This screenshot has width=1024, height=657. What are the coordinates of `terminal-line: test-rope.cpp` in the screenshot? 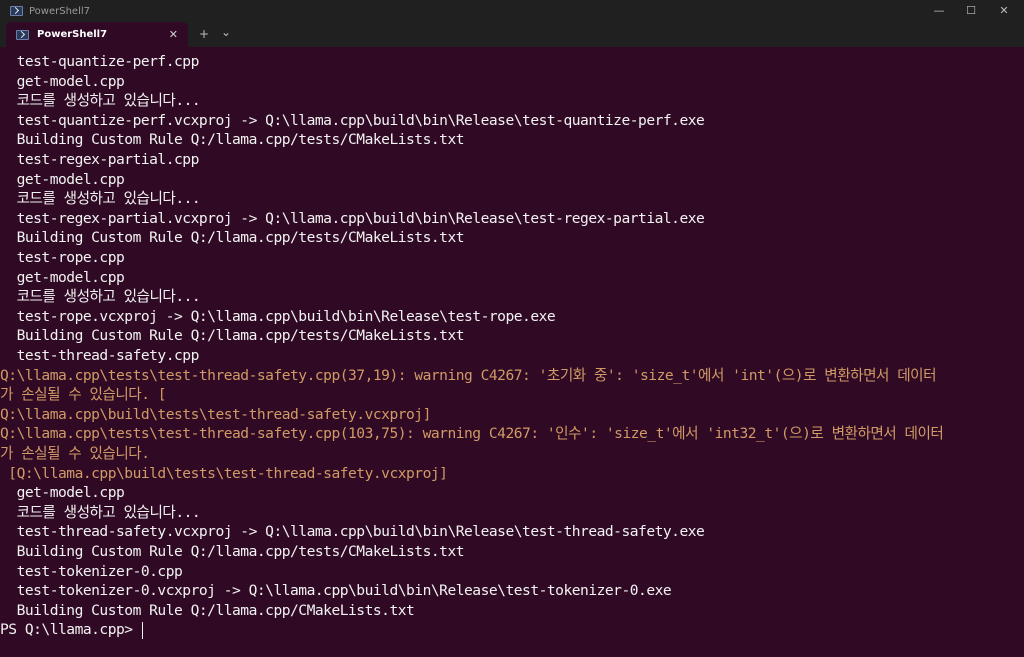 It's located at (62, 257).